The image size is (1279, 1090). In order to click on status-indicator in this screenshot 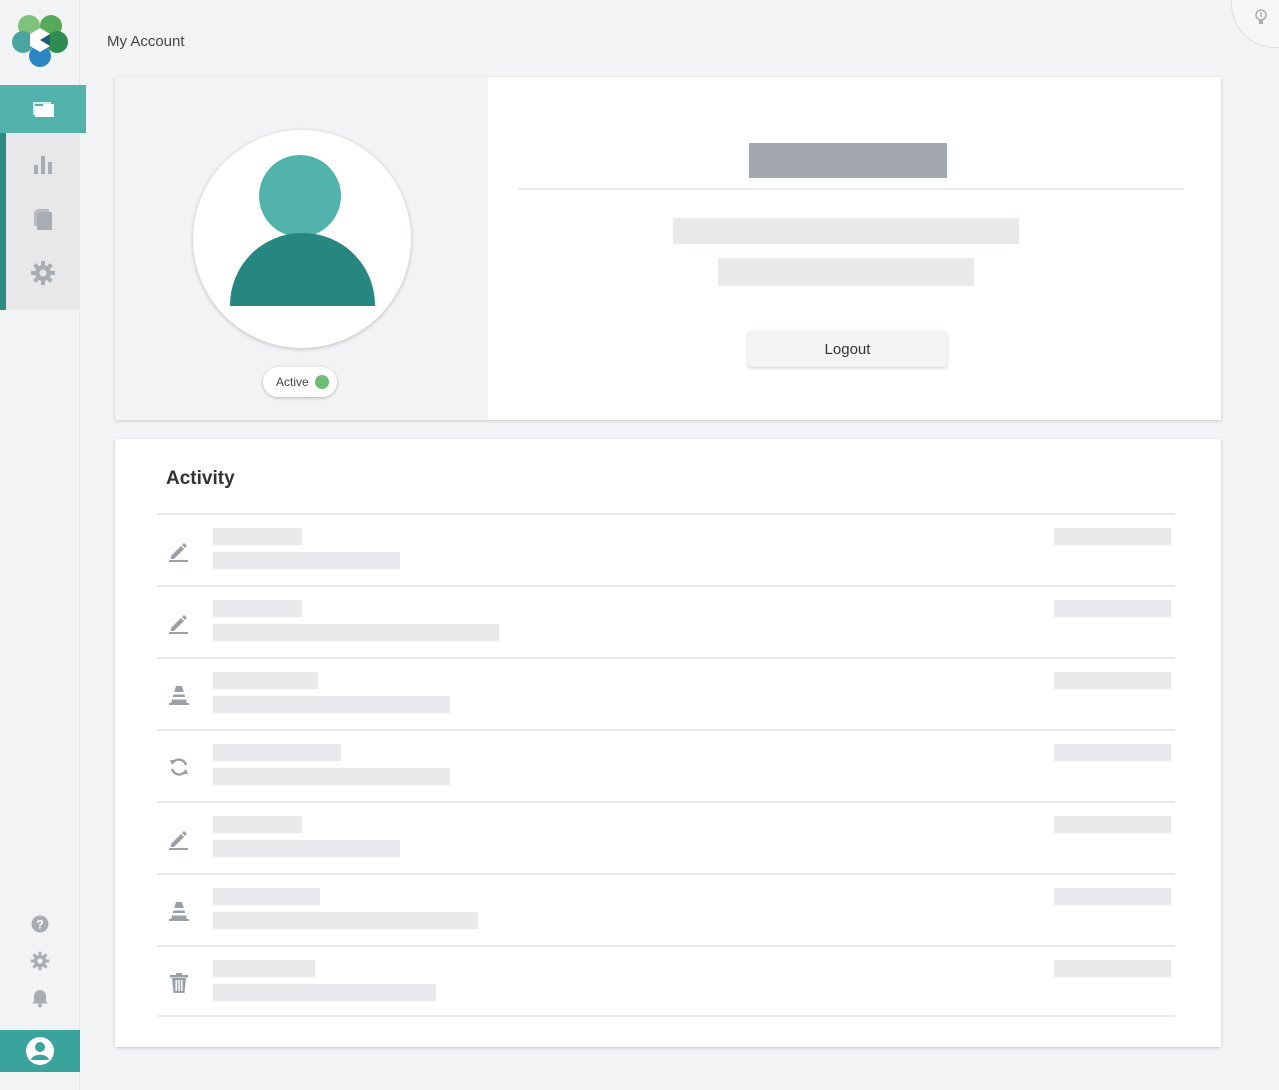, I will do `click(321, 382)`.